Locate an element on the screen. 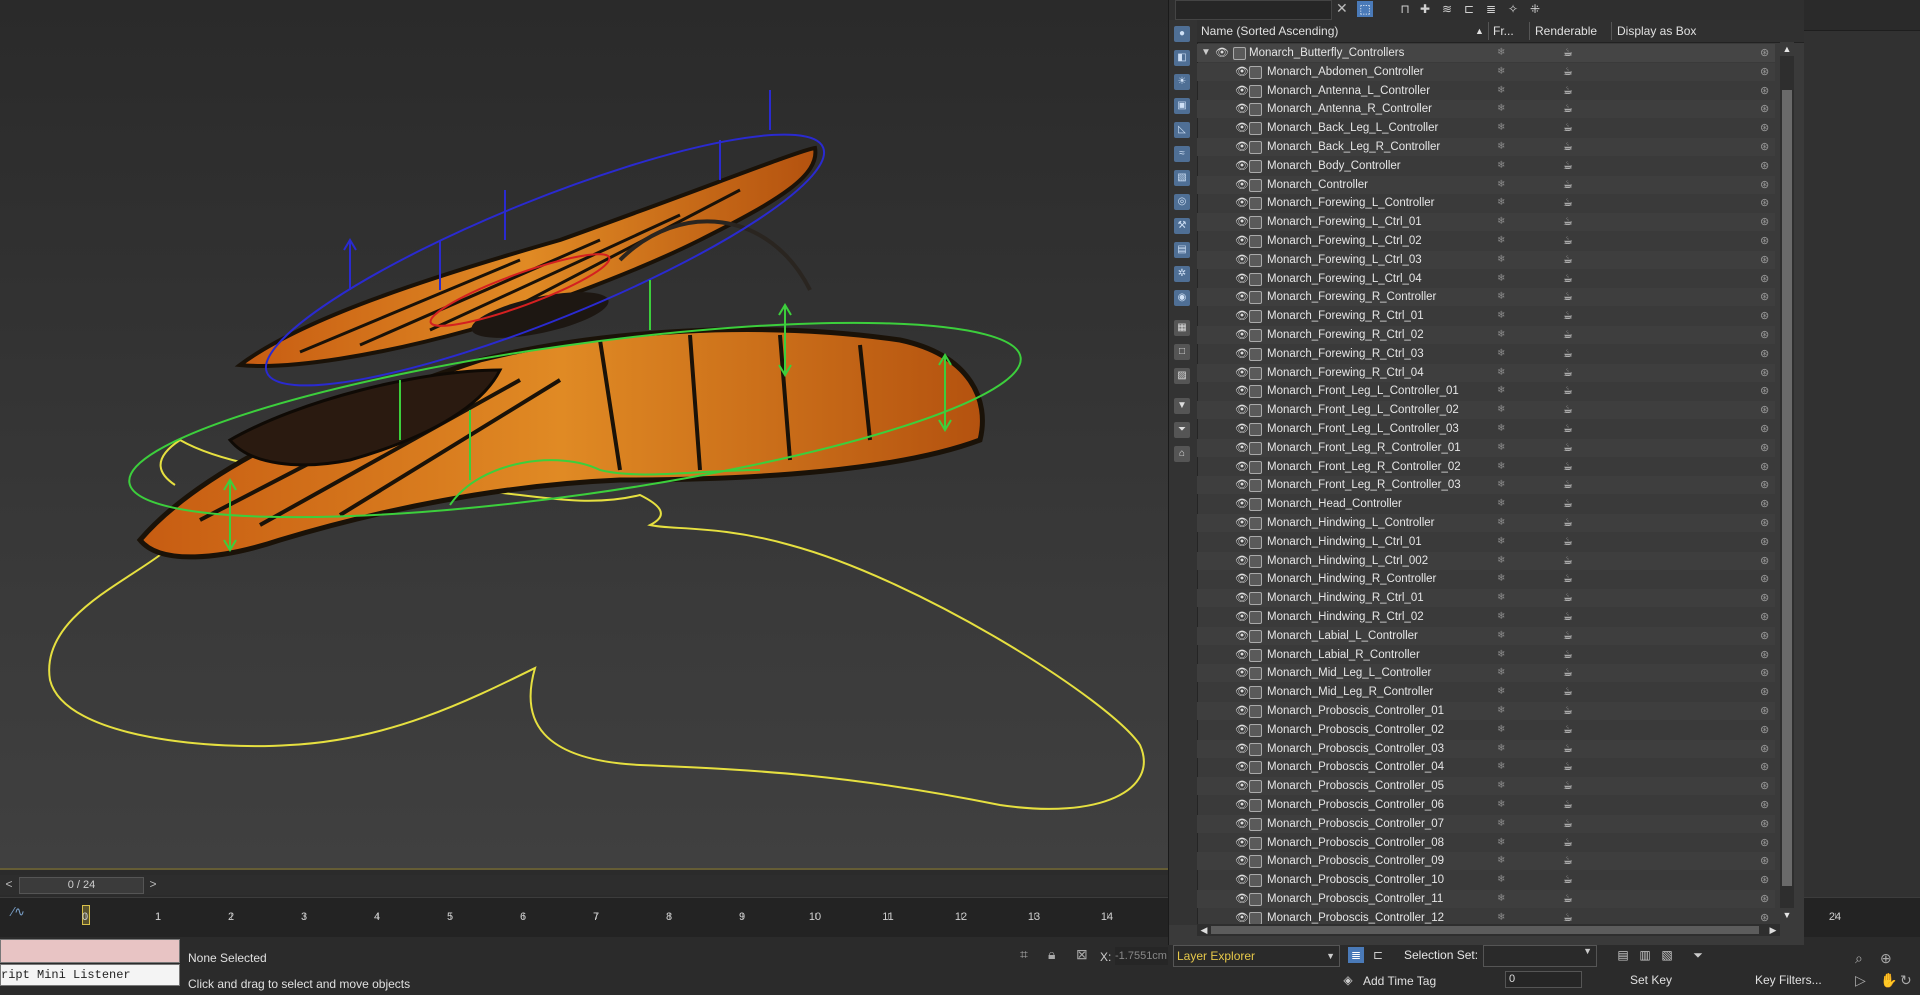  tree-row: 👁︎ Monarch_Forewing_L_Ctrl_03 ❄ ☕︎ ⊛ is located at coordinates (1486, 259).